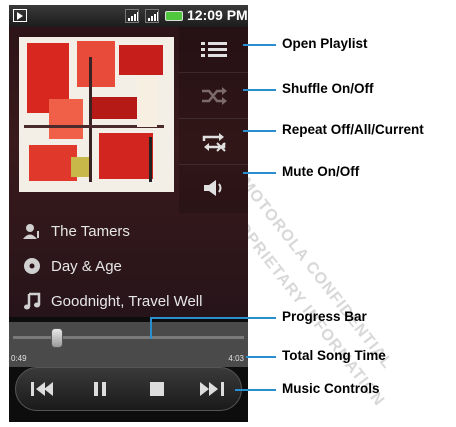 The width and height of the screenshot is (456, 427). I want to click on callout-line-repeat, so click(259, 131).